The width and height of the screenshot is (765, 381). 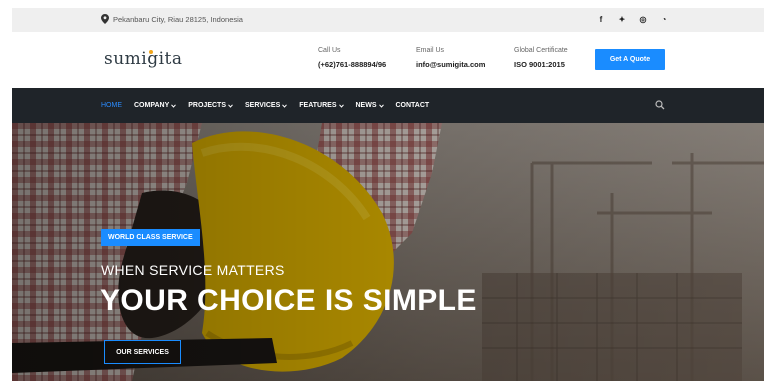 I want to click on email-value: info@sumigita.com, so click(x=450, y=64).